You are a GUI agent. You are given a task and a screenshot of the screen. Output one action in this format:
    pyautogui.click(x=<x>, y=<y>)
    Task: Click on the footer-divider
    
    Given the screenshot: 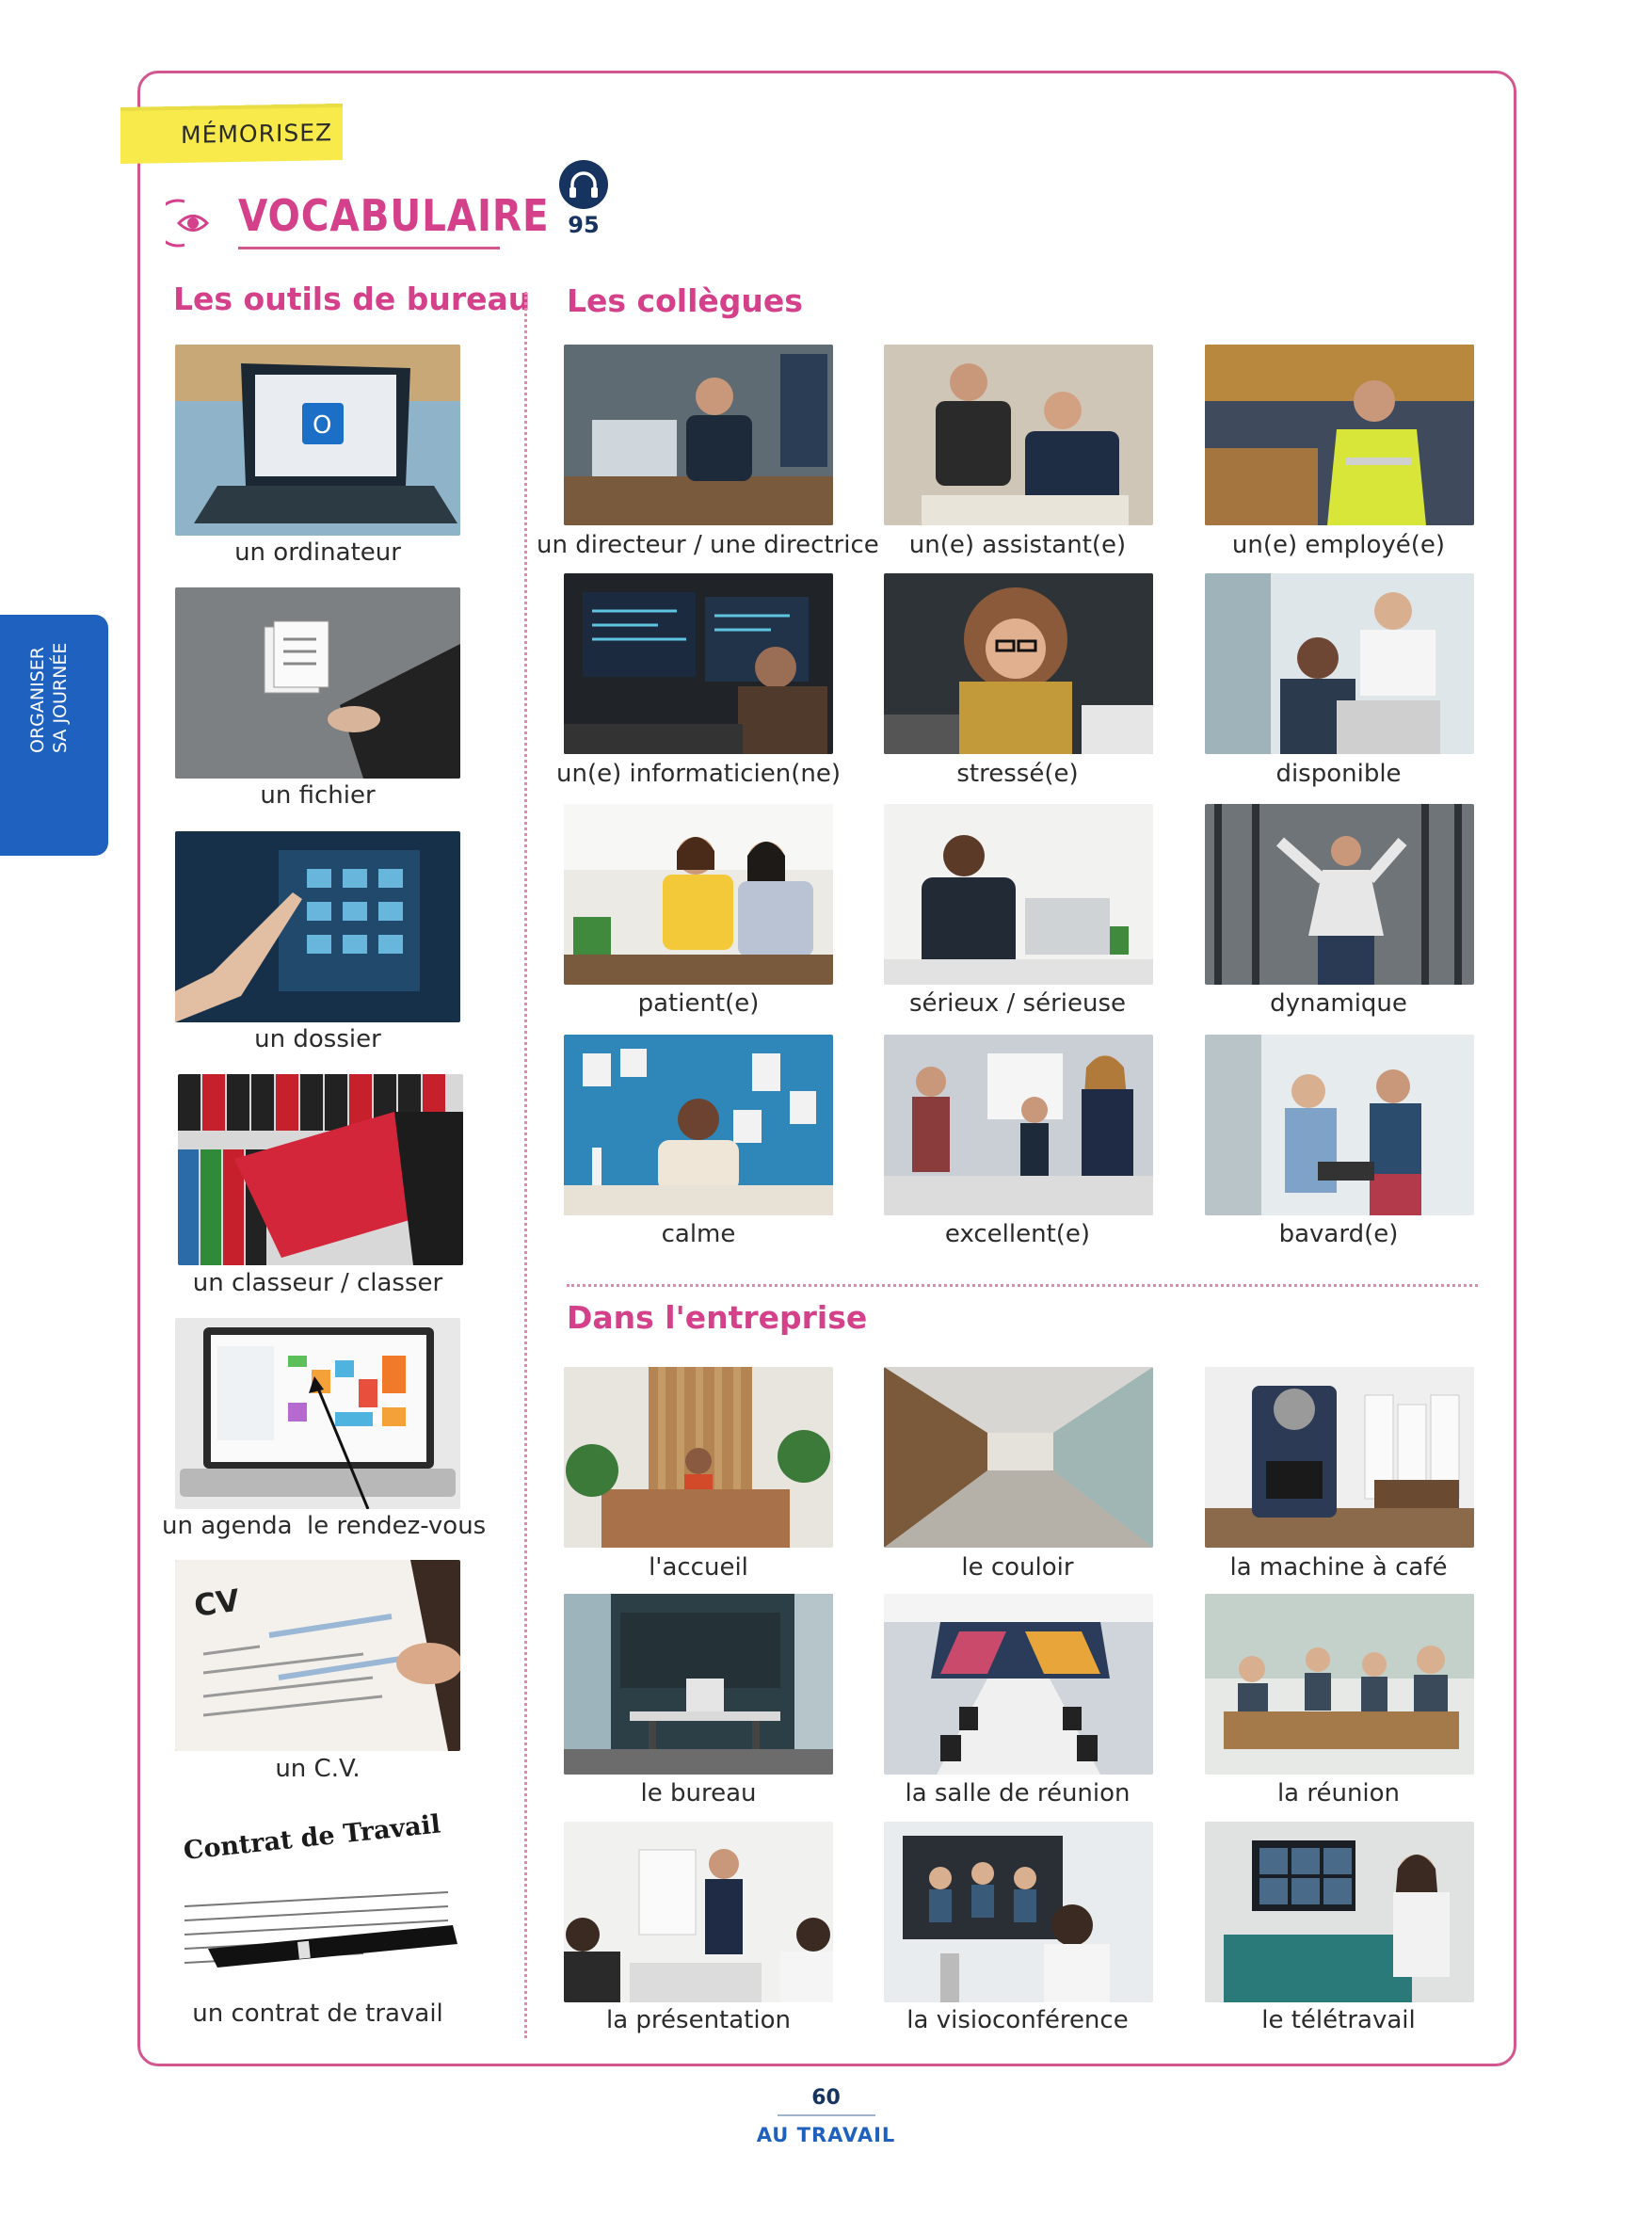 What is the action you would take?
    pyautogui.click(x=826, y=2115)
    